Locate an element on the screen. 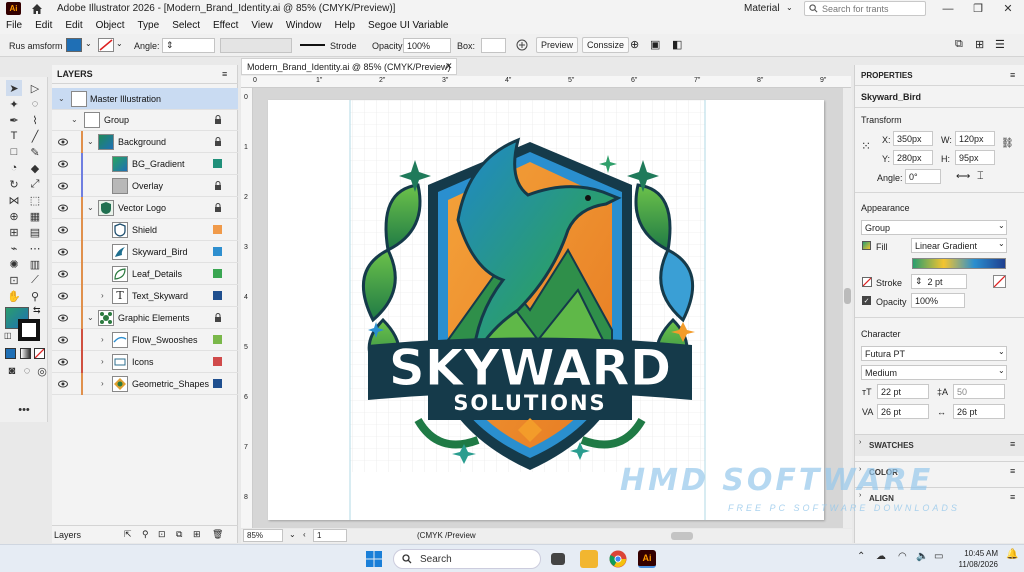 The image size is (1024, 572). opacity-checkbox: ✓ is located at coordinates (866, 300).